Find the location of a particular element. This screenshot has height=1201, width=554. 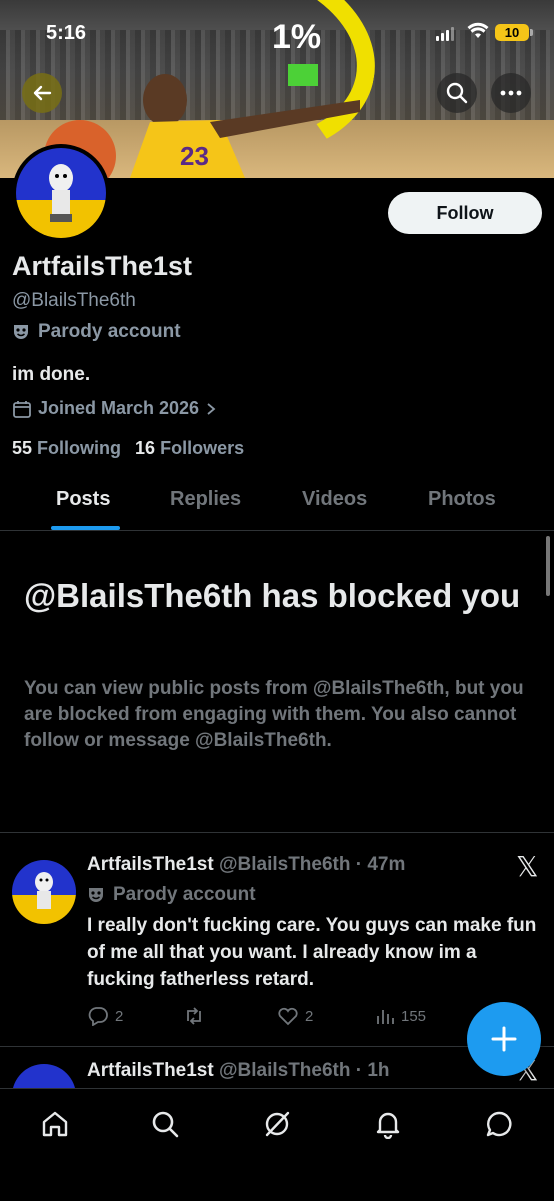

arrow-left-icon is located at coordinates (42, 93).